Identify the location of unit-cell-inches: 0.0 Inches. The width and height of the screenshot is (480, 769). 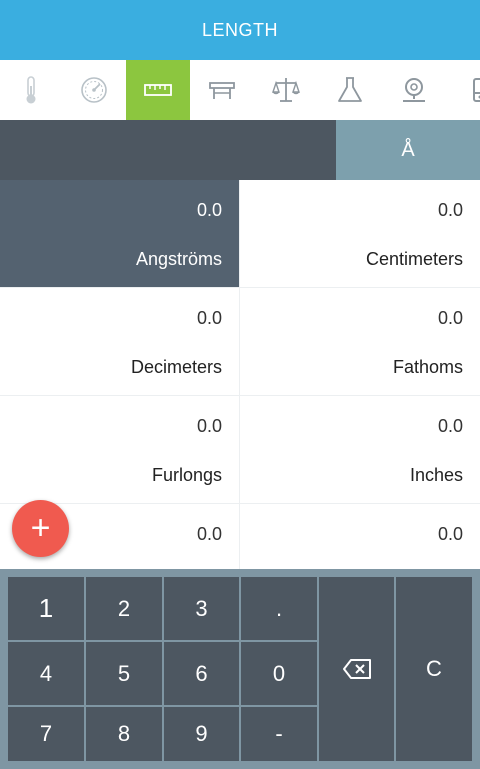
(359, 450).